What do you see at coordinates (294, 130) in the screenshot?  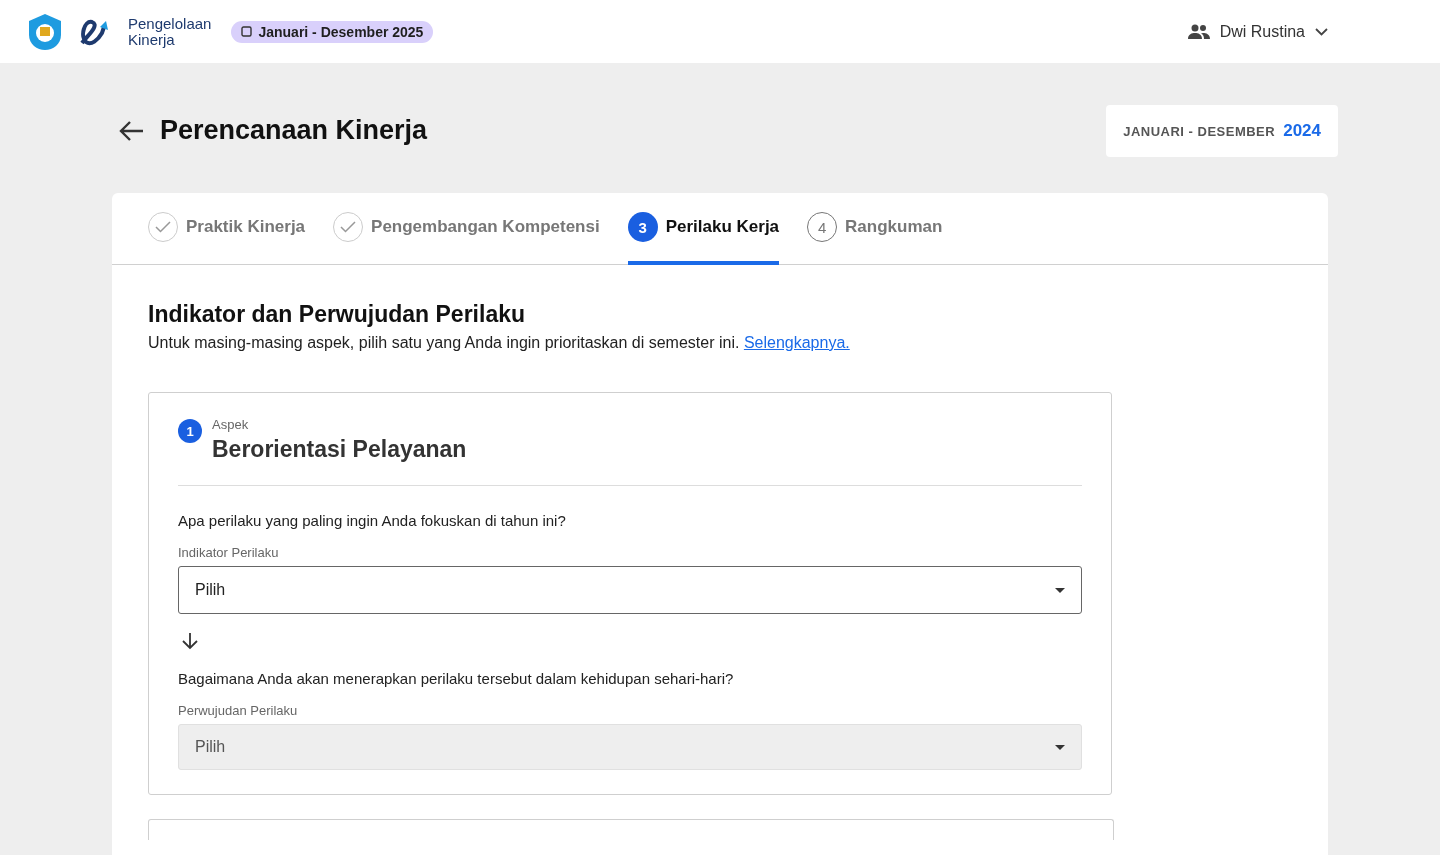 I see `page-title: Perencanaan Kinerja` at bounding box center [294, 130].